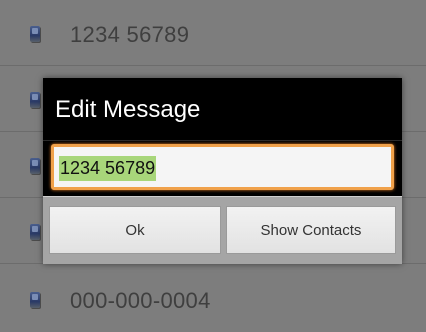  What do you see at coordinates (108, 168) in the screenshot?
I see `selected-input-text: 1234 56789` at bounding box center [108, 168].